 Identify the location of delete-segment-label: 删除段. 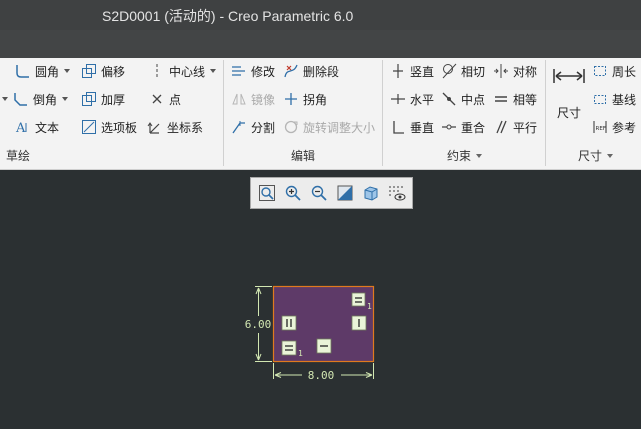
(321, 71).